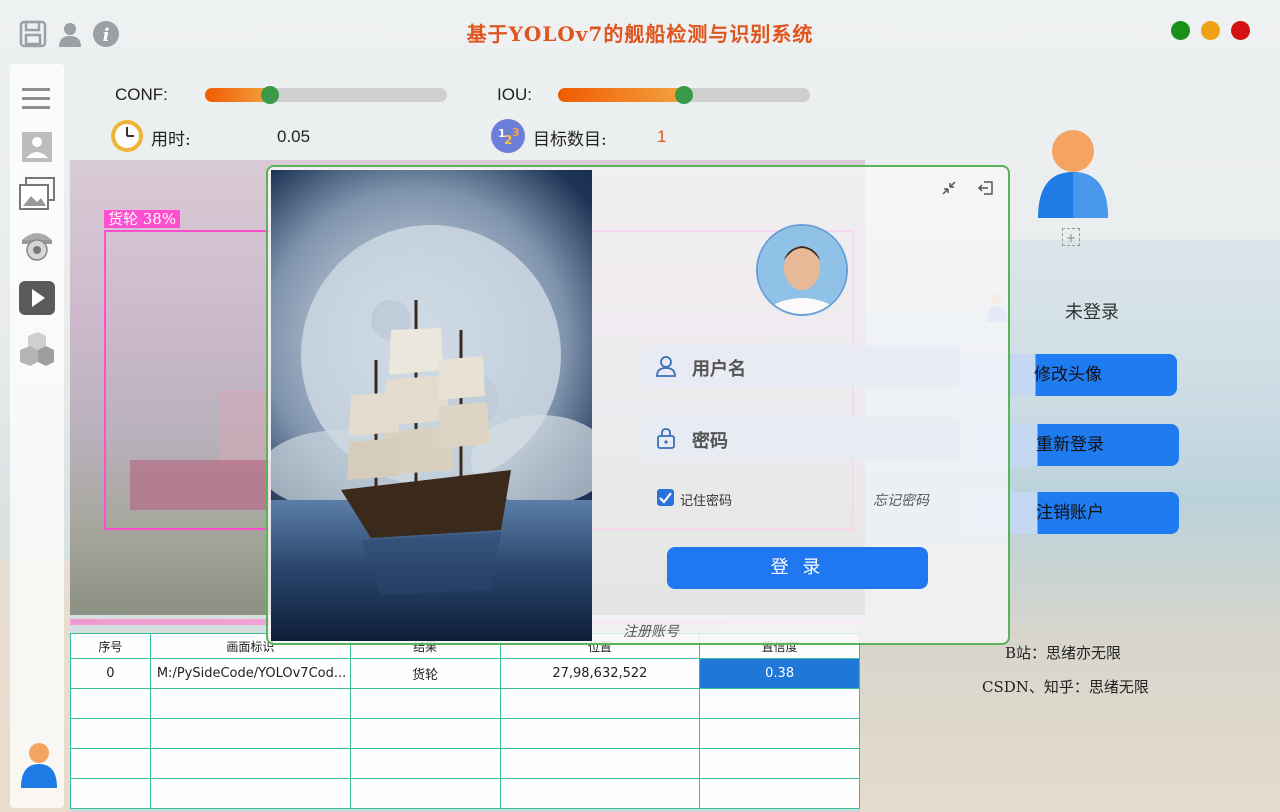 Image resolution: width=1280 pixels, height=812 pixels. I want to click on add-avatar-button: +, so click(1071, 237).